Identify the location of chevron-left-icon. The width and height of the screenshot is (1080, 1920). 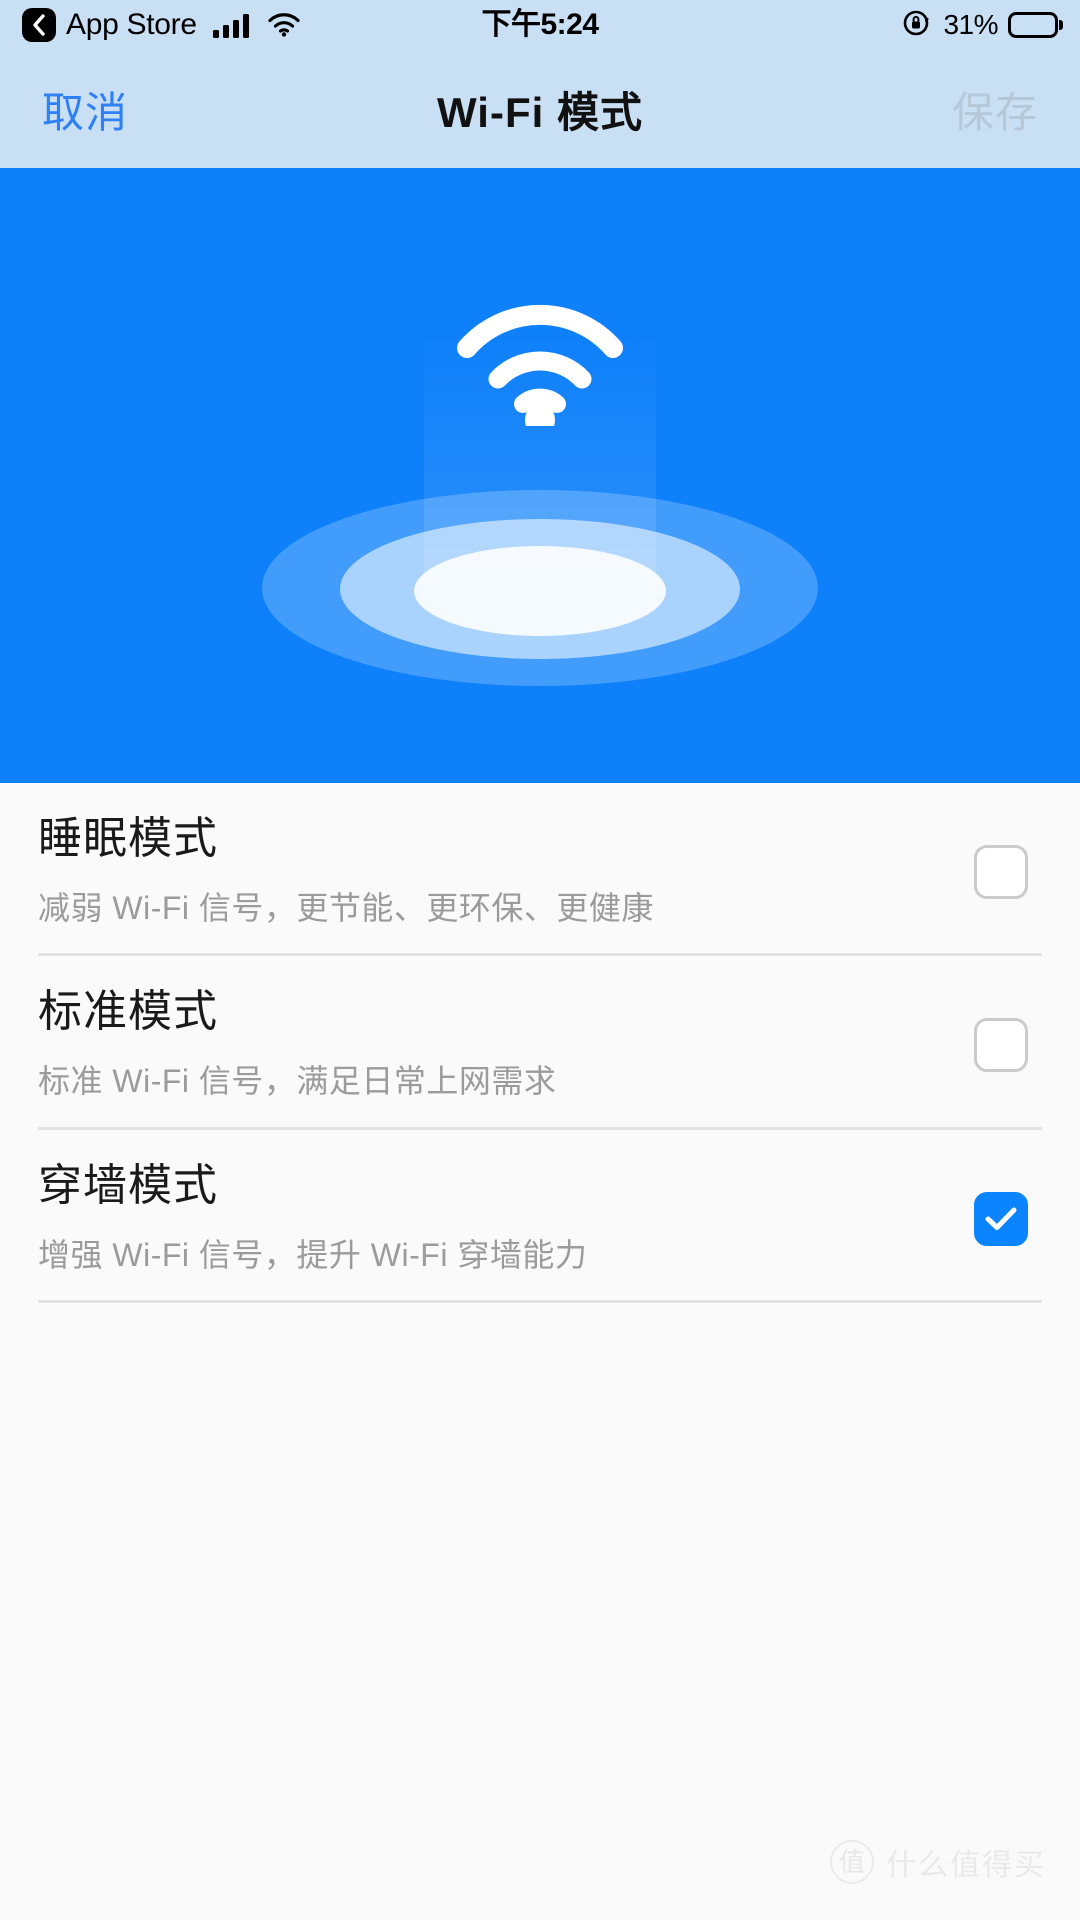
(39, 25).